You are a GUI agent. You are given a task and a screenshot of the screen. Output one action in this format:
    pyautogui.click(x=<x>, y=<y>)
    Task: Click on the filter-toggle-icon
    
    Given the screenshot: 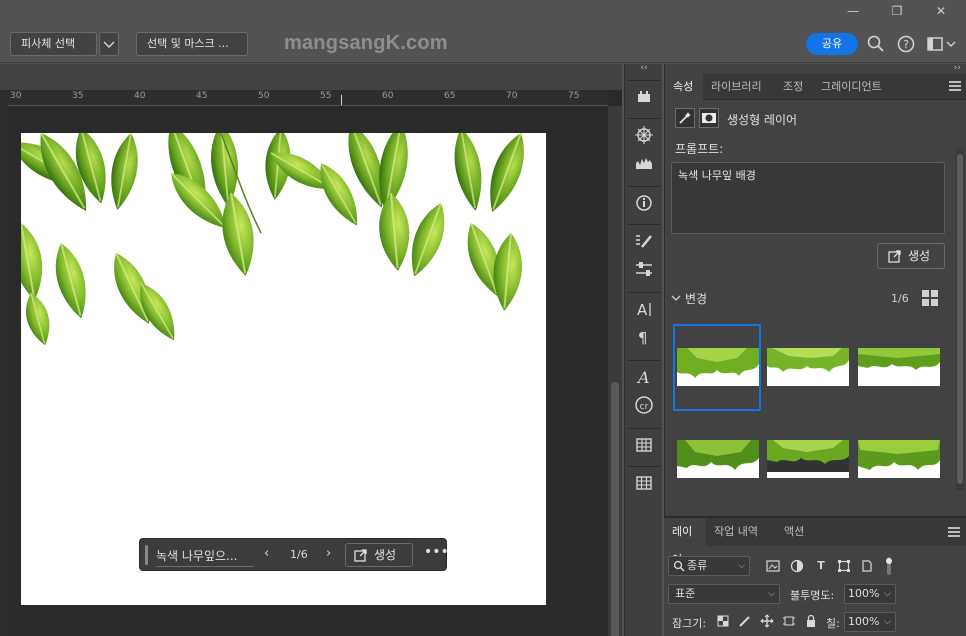 What is the action you would take?
    pyautogui.click(x=889, y=566)
    